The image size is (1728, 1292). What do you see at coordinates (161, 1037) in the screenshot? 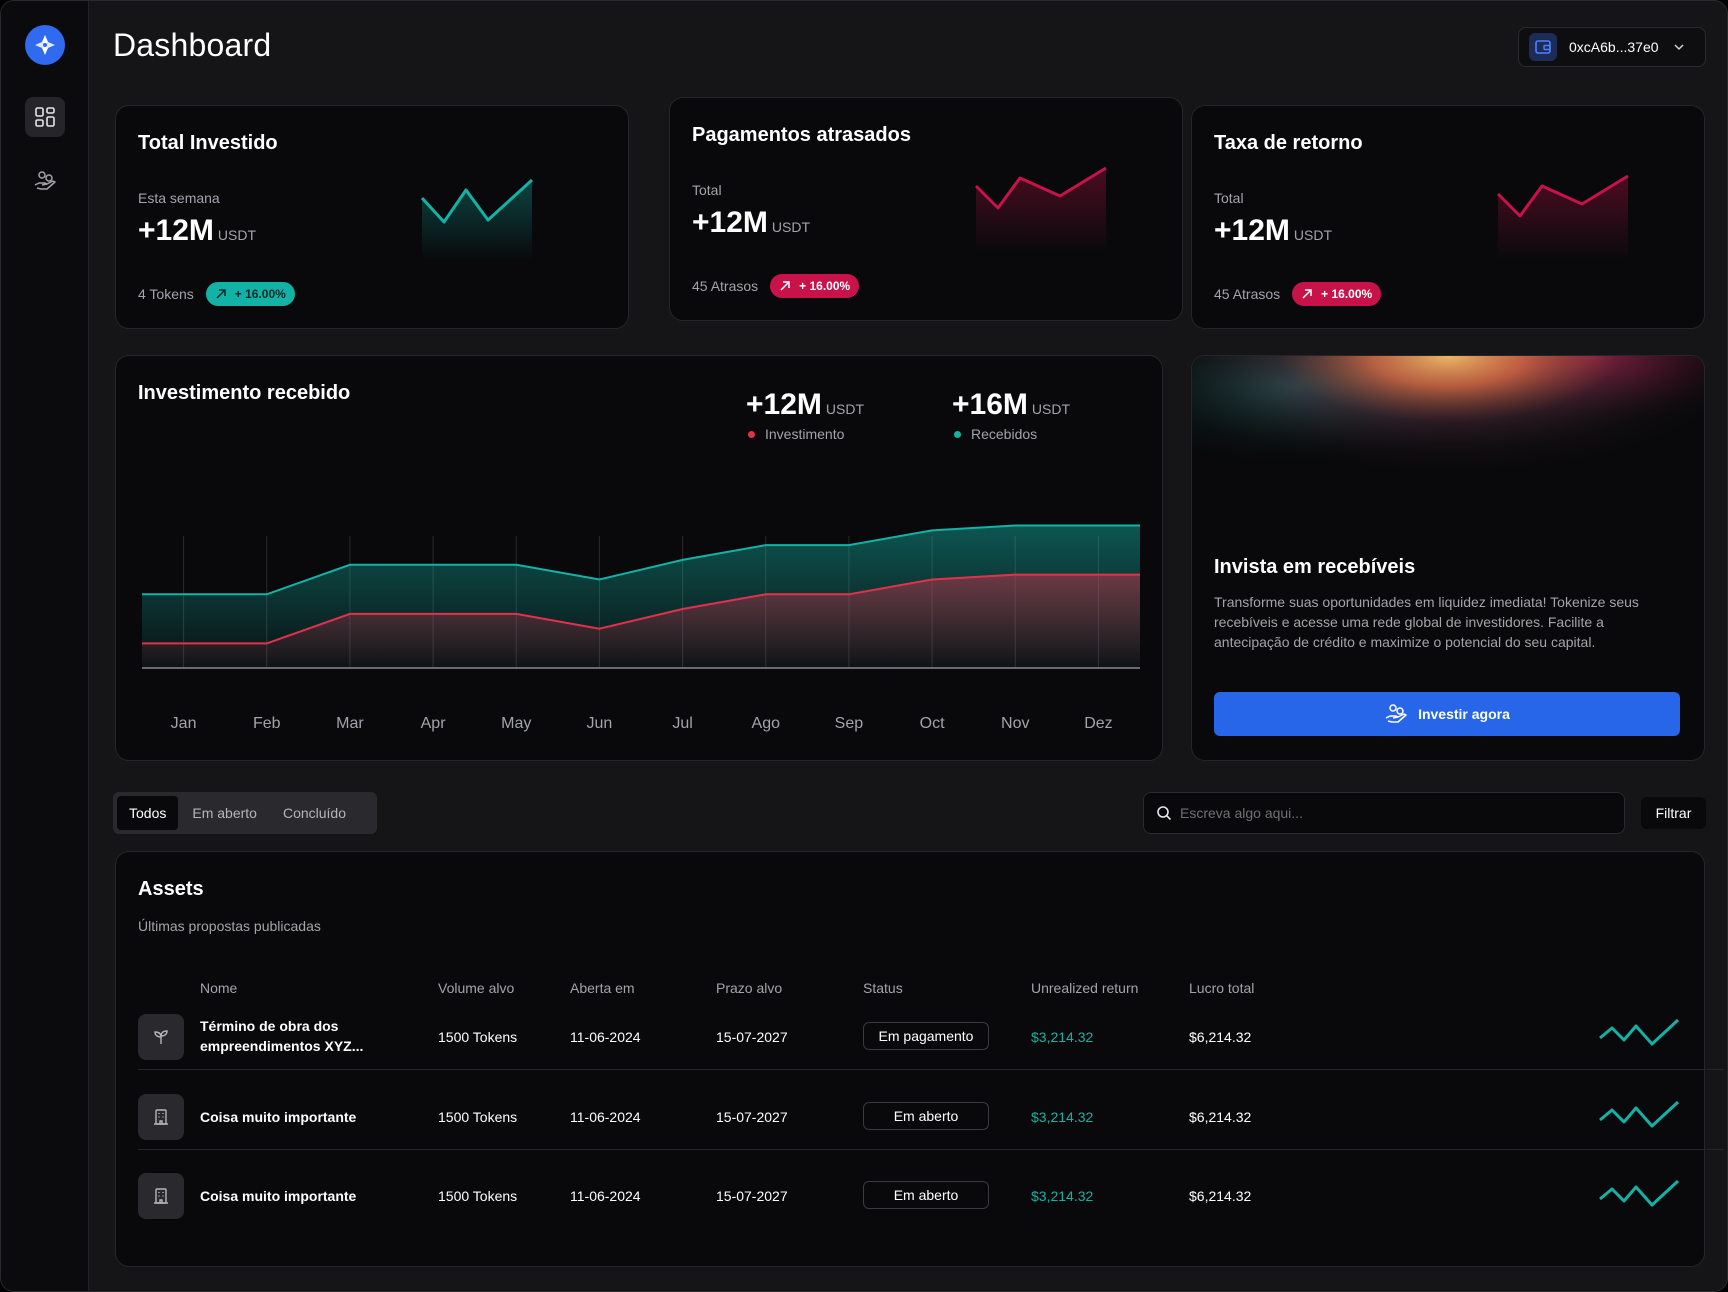
I see `sprout-icon` at bounding box center [161, 1037].